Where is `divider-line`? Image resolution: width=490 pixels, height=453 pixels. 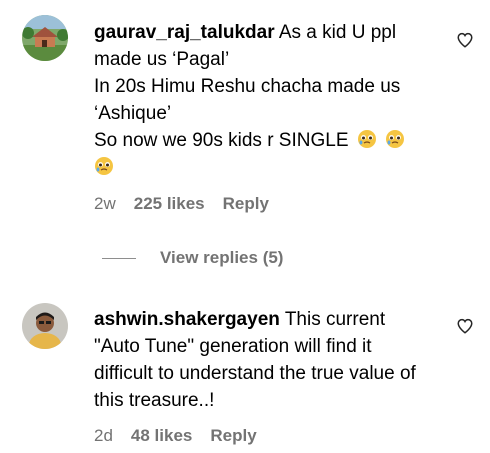 divider-line is located at coordinates (119, 258).